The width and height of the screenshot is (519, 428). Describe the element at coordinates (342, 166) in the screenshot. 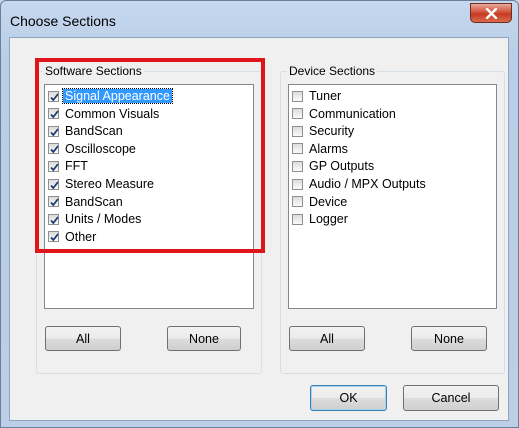

I see `list-item-label: GP Outputs` at that location.